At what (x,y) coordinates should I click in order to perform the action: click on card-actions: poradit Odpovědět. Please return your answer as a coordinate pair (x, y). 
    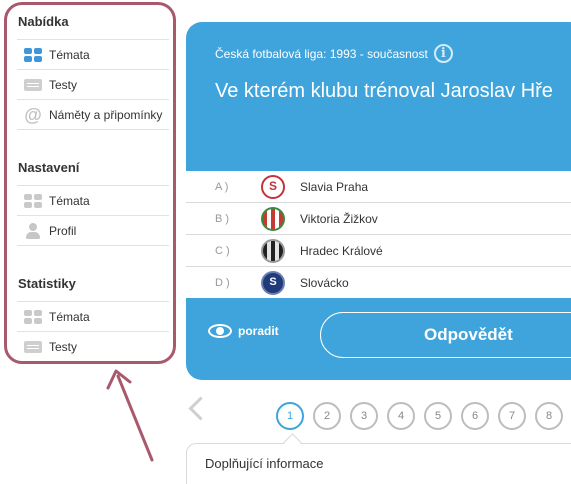
    Looking at the image, I should click on (378, 338).